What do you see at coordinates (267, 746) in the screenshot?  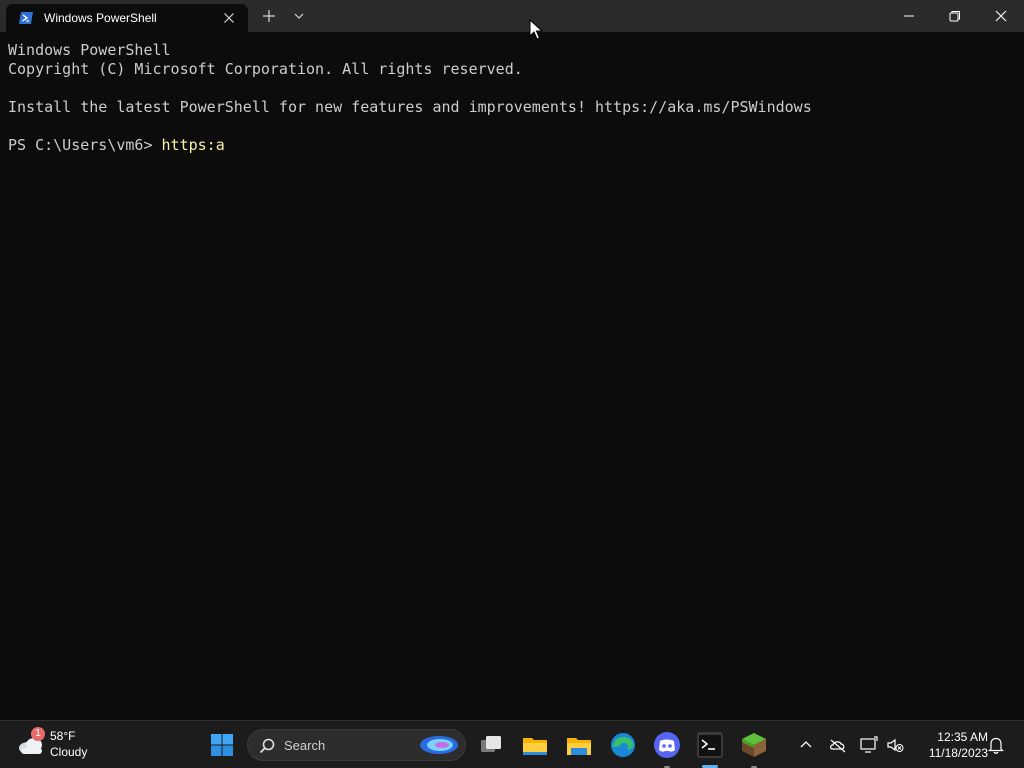 I see `search-icon` at bounding box center [267, 746].